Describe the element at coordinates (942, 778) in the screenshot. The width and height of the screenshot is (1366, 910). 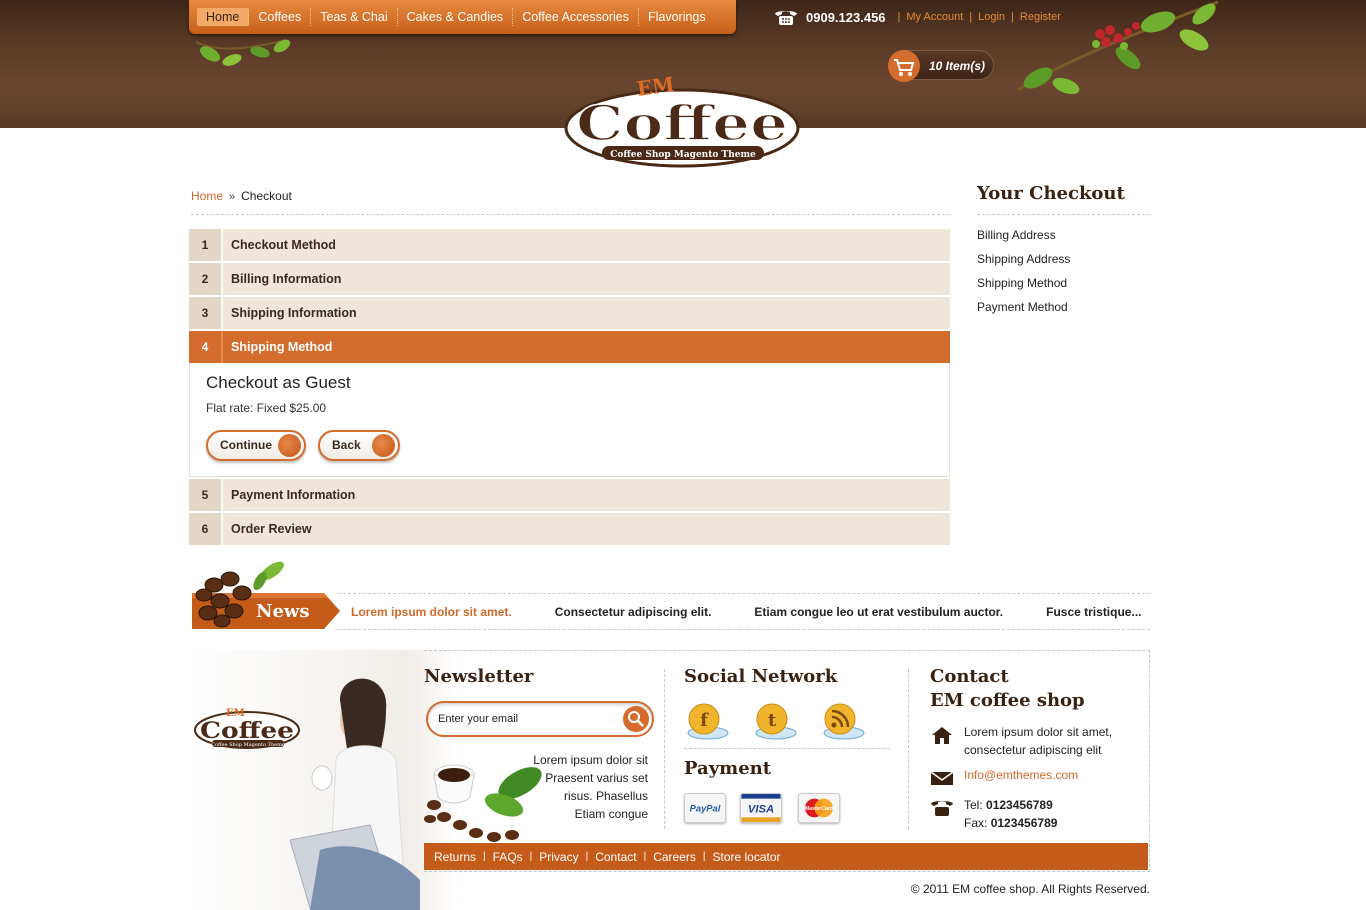
I see `envelope-icon` at that location.